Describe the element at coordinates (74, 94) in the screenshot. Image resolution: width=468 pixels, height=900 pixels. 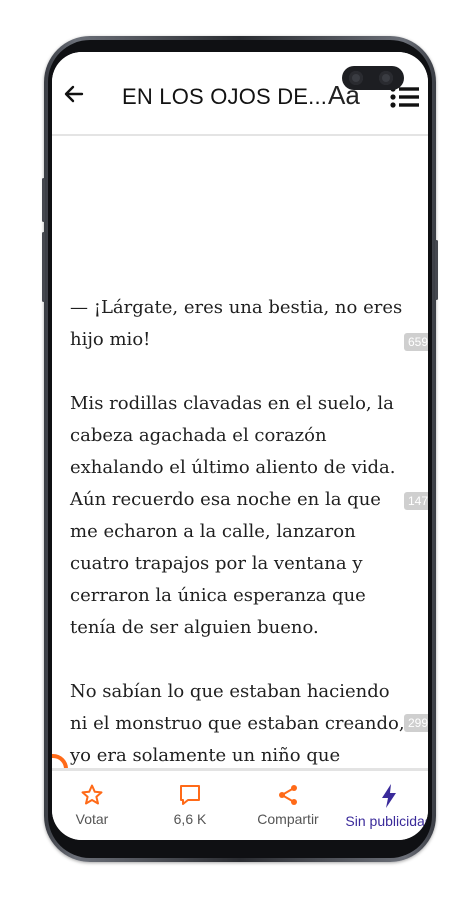
I see `arrow-left-icon` at that location.